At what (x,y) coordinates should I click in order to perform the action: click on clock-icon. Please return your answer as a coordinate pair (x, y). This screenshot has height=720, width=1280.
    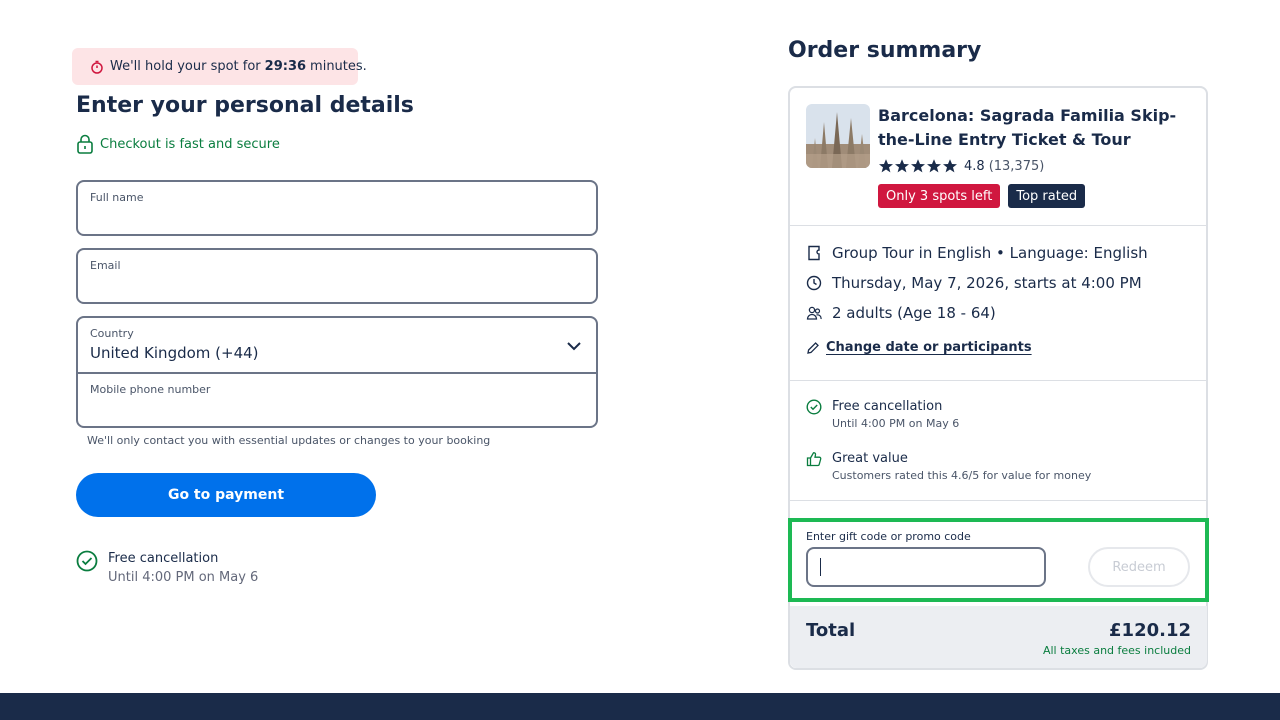
    Looking at the image, I should click on (814, 283).